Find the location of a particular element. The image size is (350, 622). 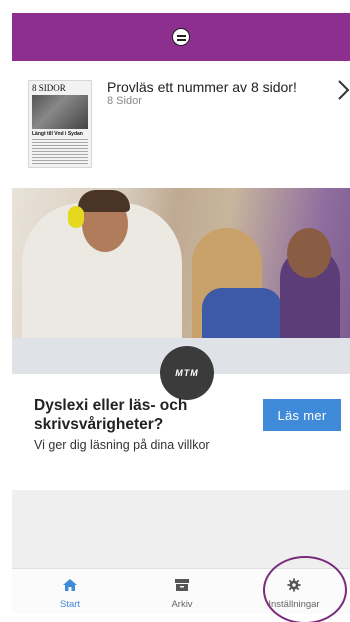

newspaper-thumbnail: 8 SIDOR Längt till Vnd i Sydan is located at coordinates (60, 124).